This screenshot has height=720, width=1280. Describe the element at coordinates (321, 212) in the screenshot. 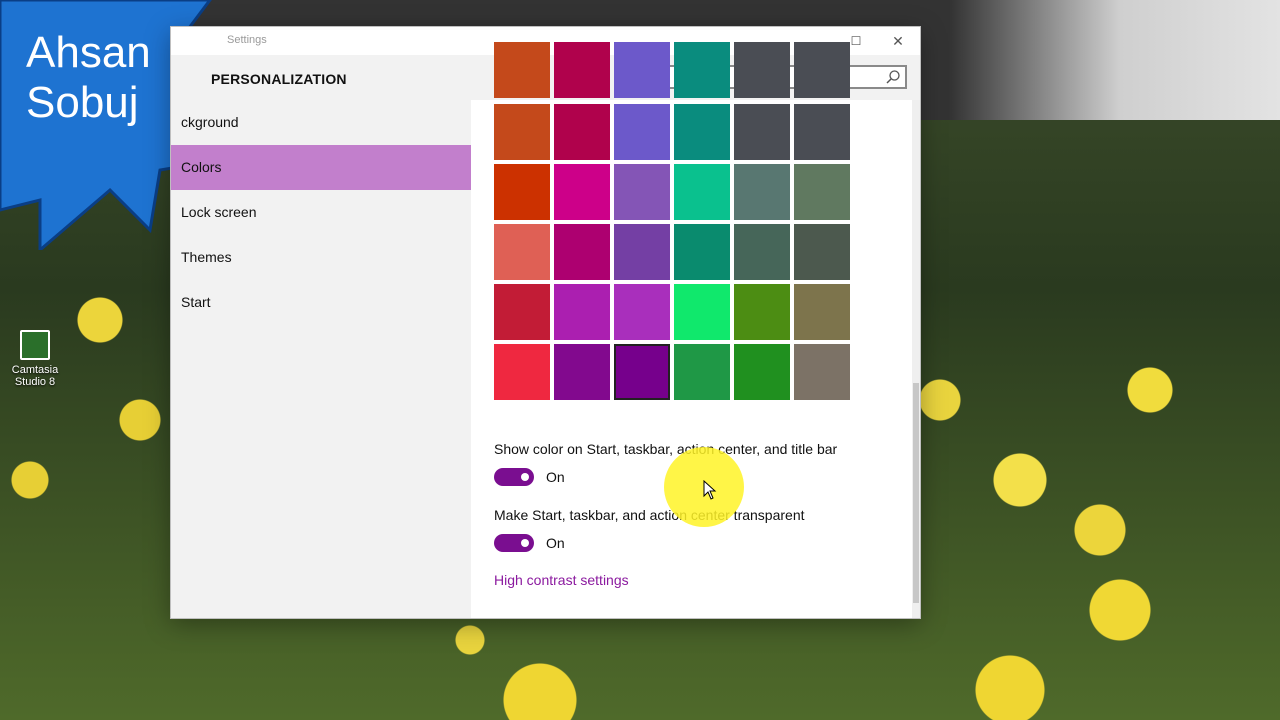

I see `sidebar-item-lock-screen: Lock screen` at that location.